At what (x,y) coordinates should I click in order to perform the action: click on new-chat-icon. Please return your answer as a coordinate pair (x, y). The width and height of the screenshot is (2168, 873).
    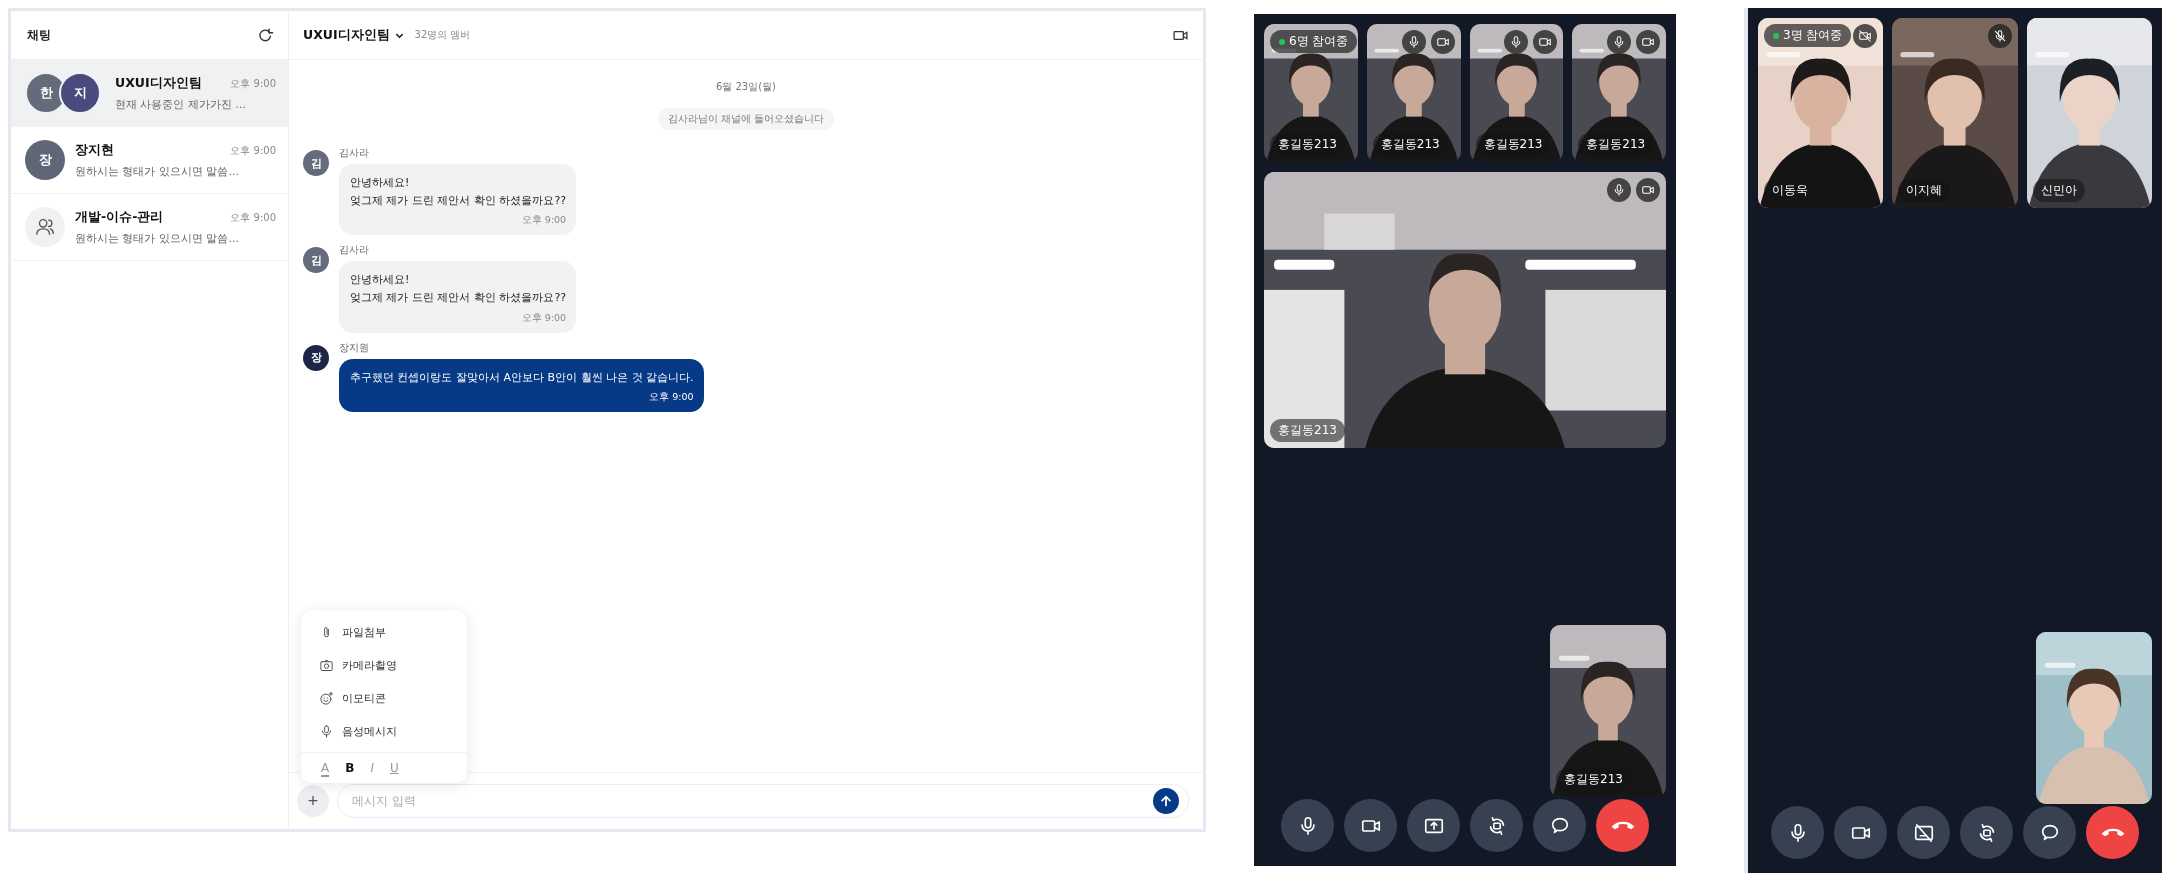
    Looking at the image, I should click on (265, 35).